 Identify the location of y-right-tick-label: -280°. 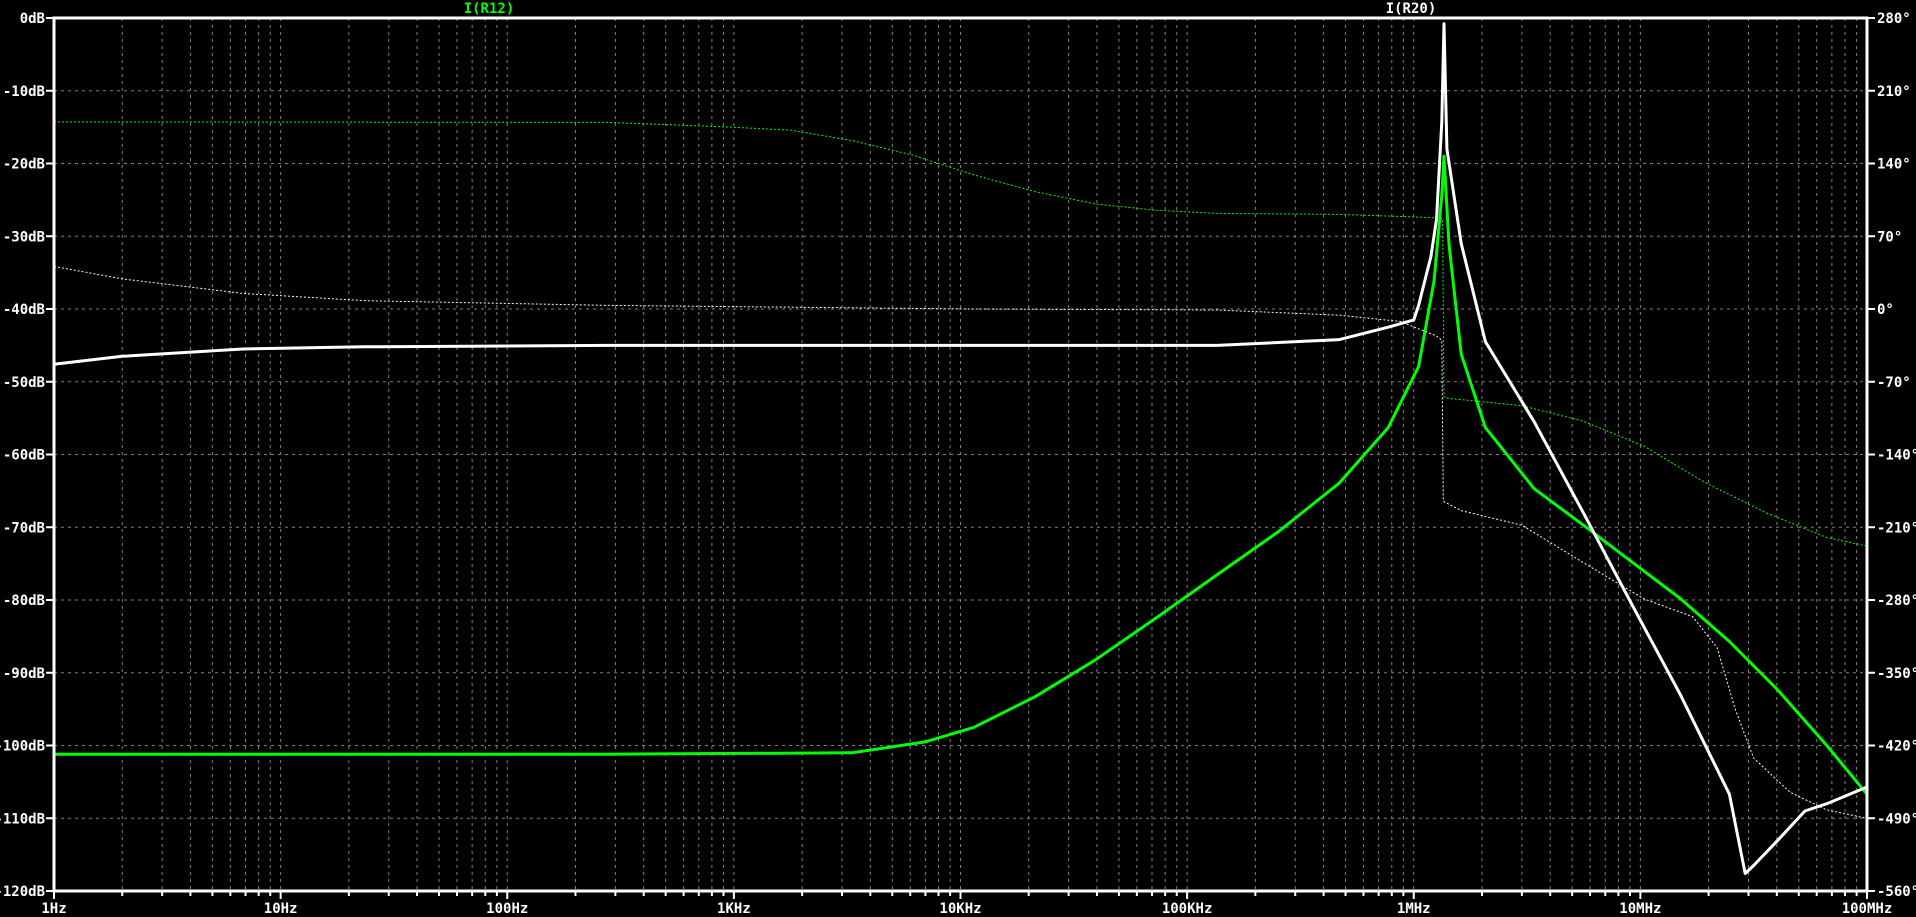
(1896, 601).